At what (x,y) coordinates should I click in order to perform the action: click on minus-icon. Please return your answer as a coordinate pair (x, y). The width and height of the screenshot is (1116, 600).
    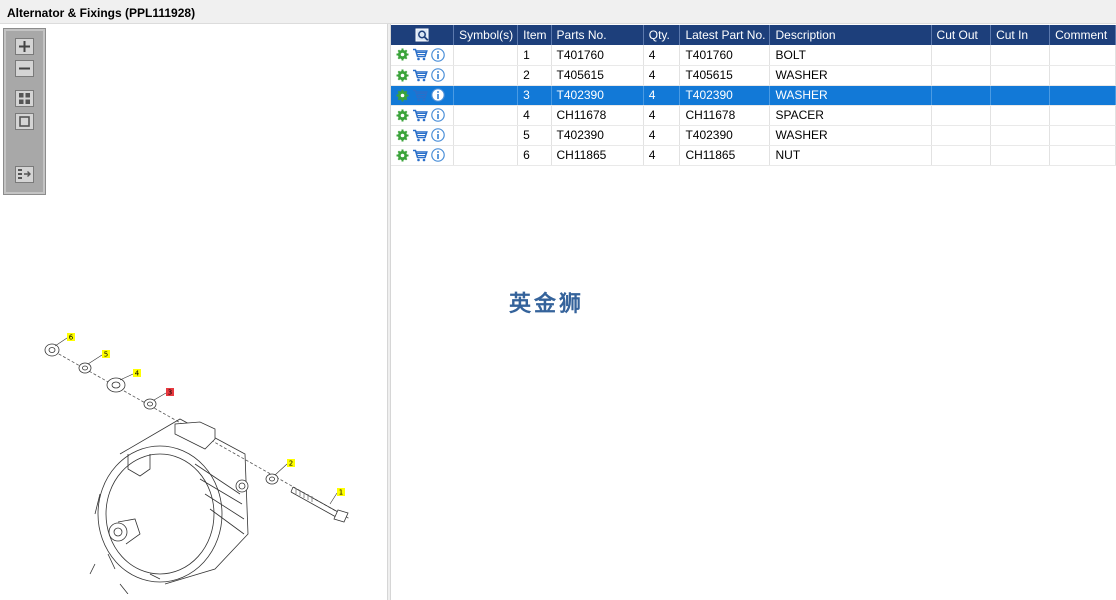
    Looking at the image, I should click on (24, 68).